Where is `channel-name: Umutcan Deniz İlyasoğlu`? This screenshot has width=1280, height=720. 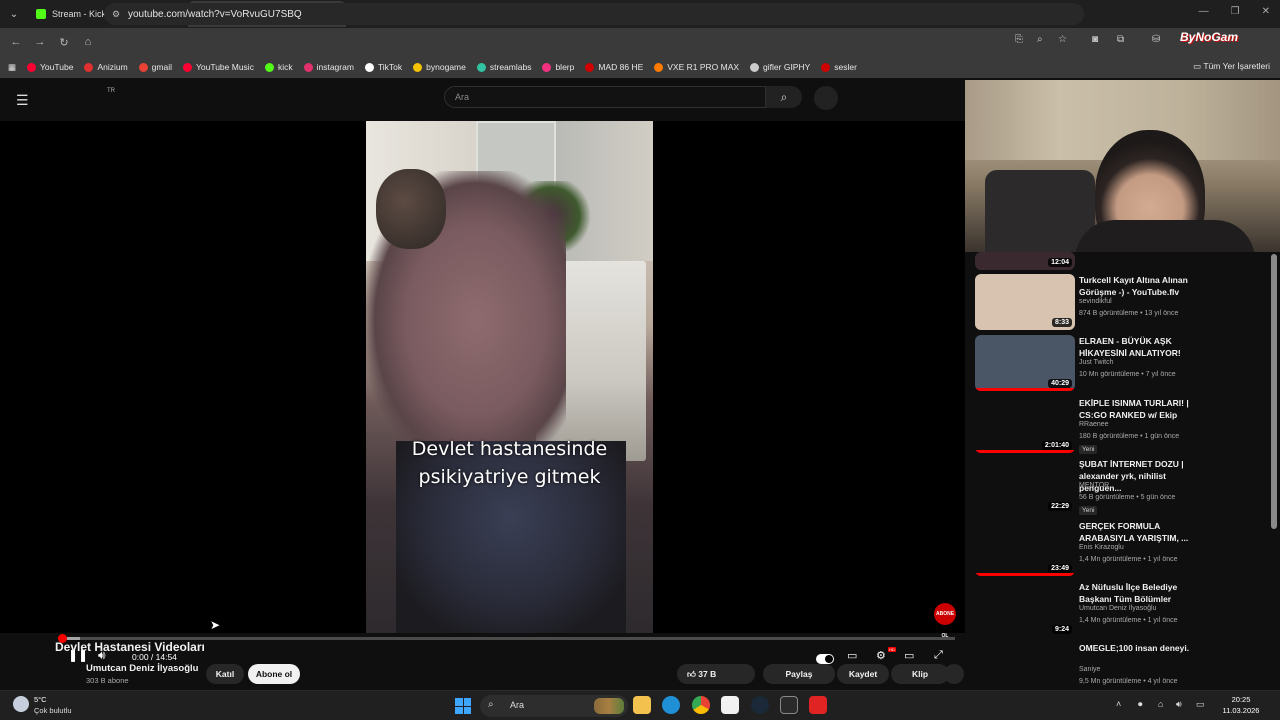
channel-name: Umutcan Deniz İlyasoğlu is located at coordinates (142, 668).